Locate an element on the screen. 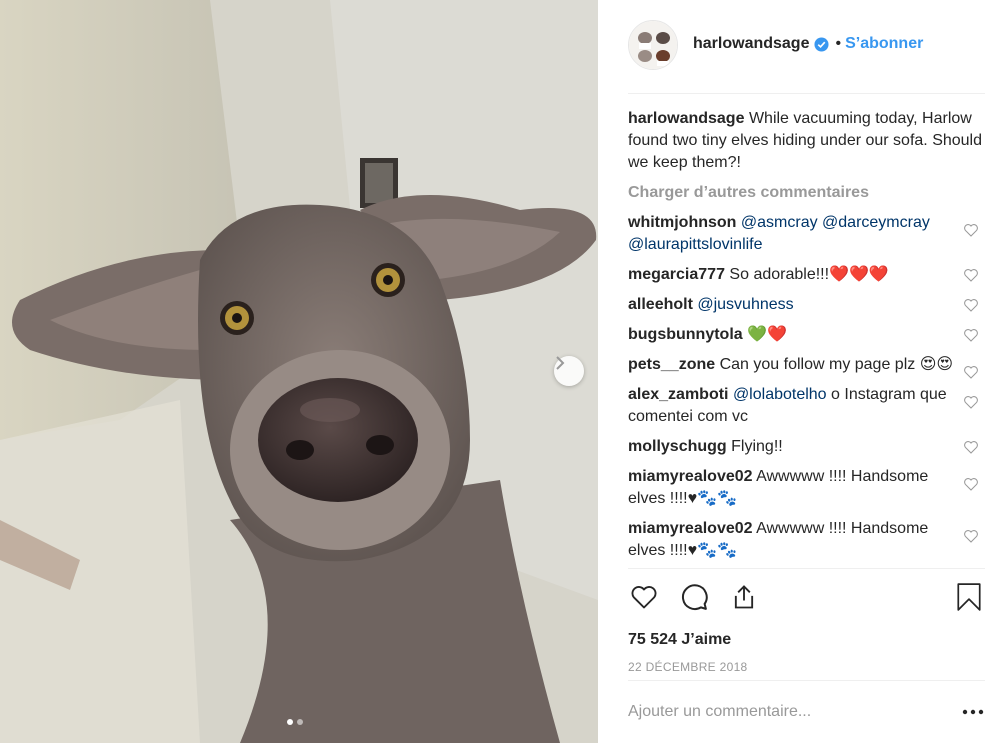  verified-badge-icon is located at coordinates (822, 44).